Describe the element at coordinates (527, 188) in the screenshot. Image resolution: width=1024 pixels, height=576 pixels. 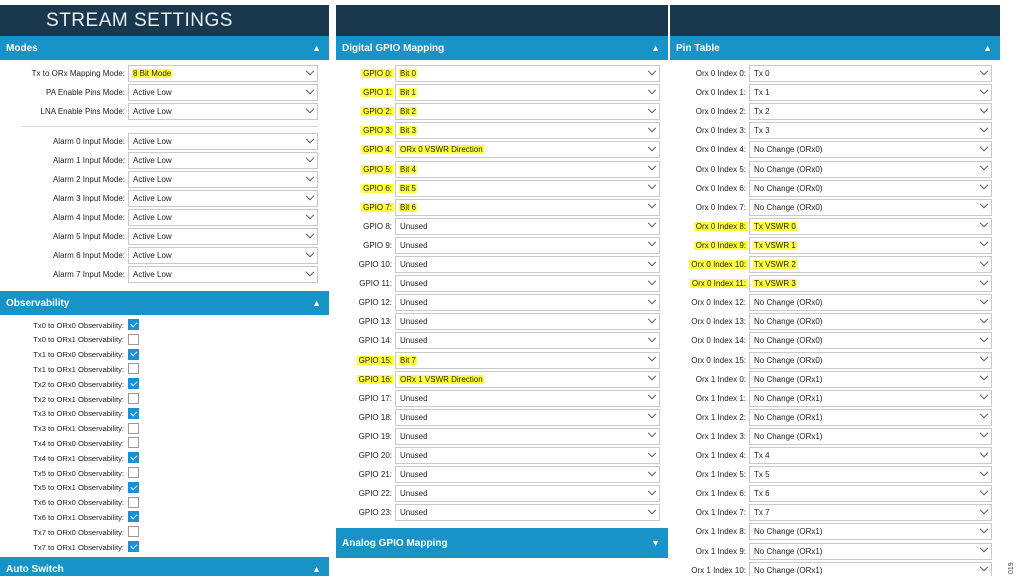
I see `gpio-row-dropdown: Bit 5` at that location.